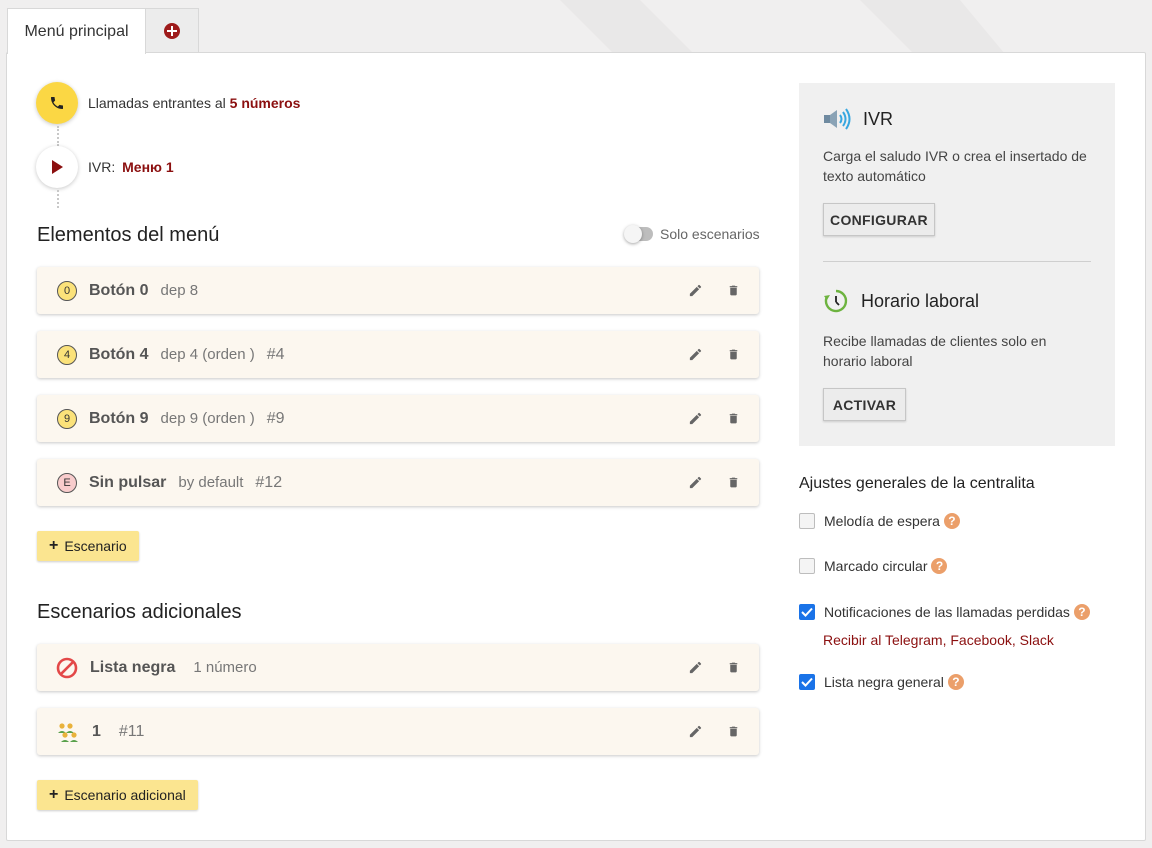 Image resolution: width=1152 pixels, height=848 pixels. I want to click on activate-button: ACTIVAR, so click(864, 404).